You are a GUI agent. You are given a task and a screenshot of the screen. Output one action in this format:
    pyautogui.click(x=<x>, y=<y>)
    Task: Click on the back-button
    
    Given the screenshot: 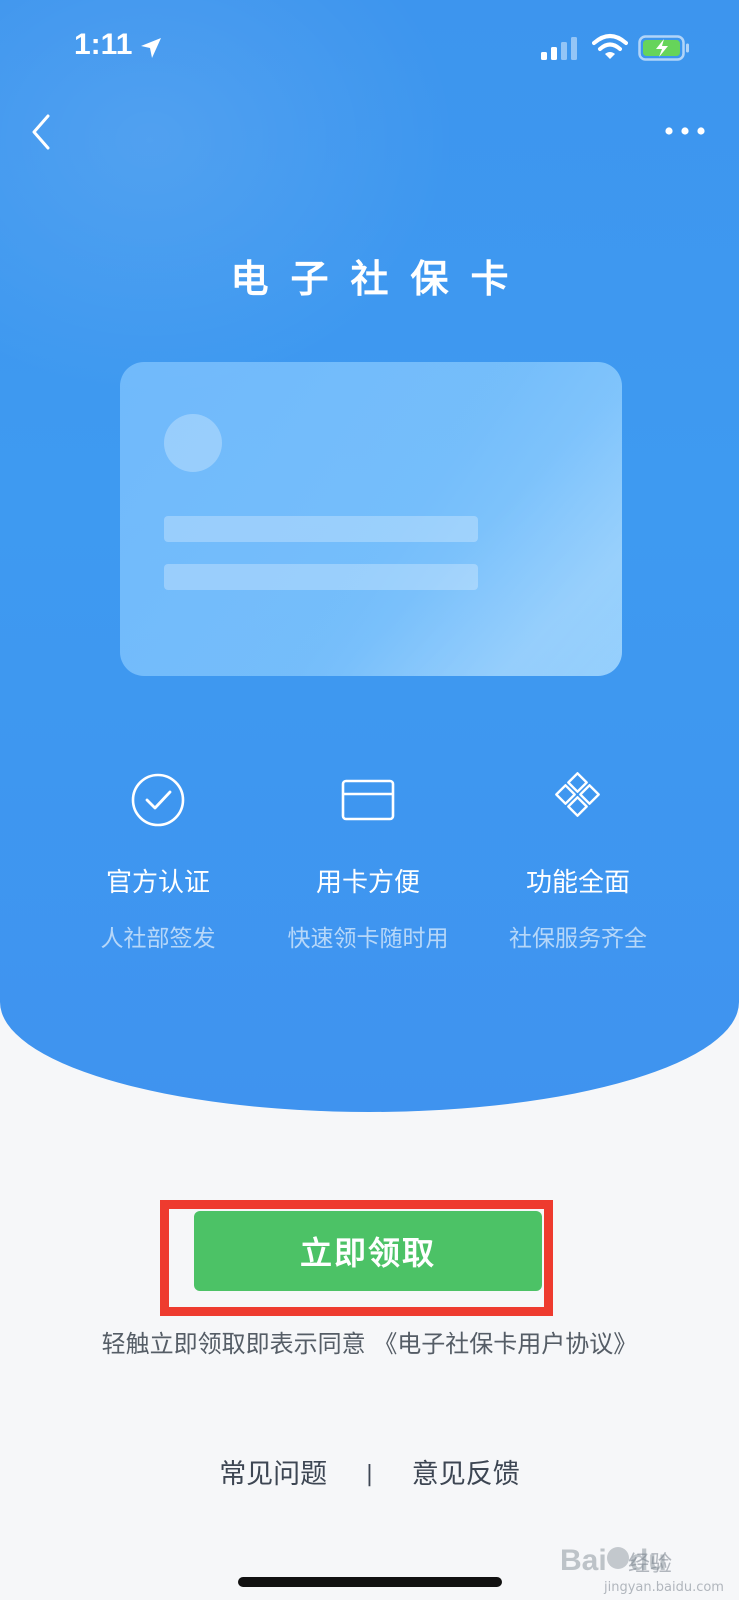 What is the action you would take?
    pyautogui.click(x=46, y=132)
    